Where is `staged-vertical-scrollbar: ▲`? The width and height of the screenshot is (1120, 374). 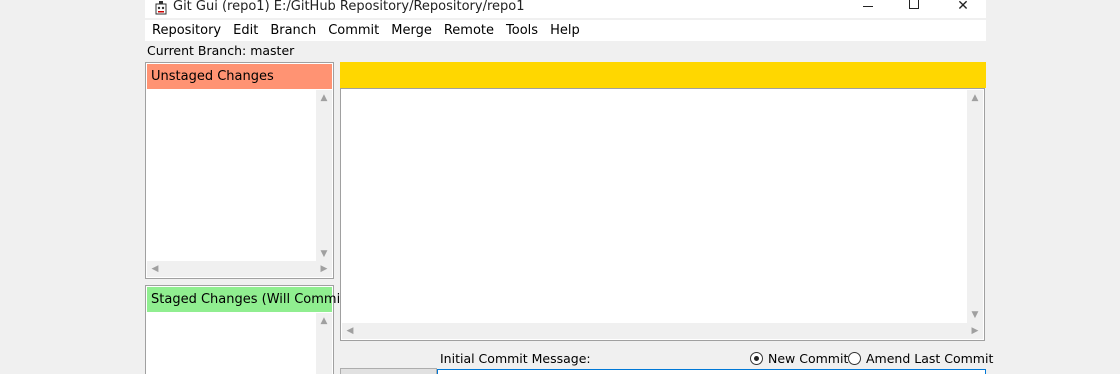
staged-vertical-scrollbar: ▲ is located at coordinates (324, 343).